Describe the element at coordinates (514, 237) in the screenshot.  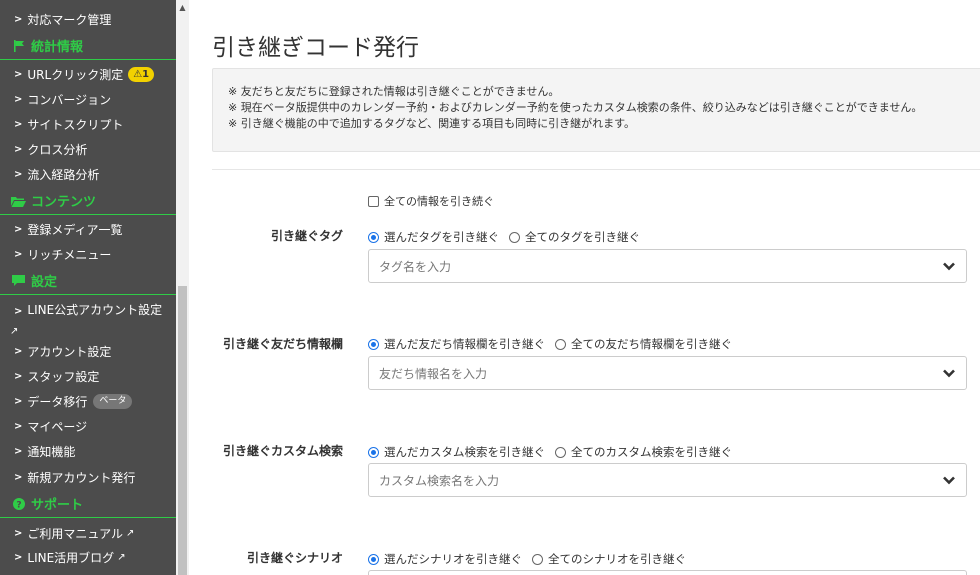
I see `radio-all-tags` at that location.